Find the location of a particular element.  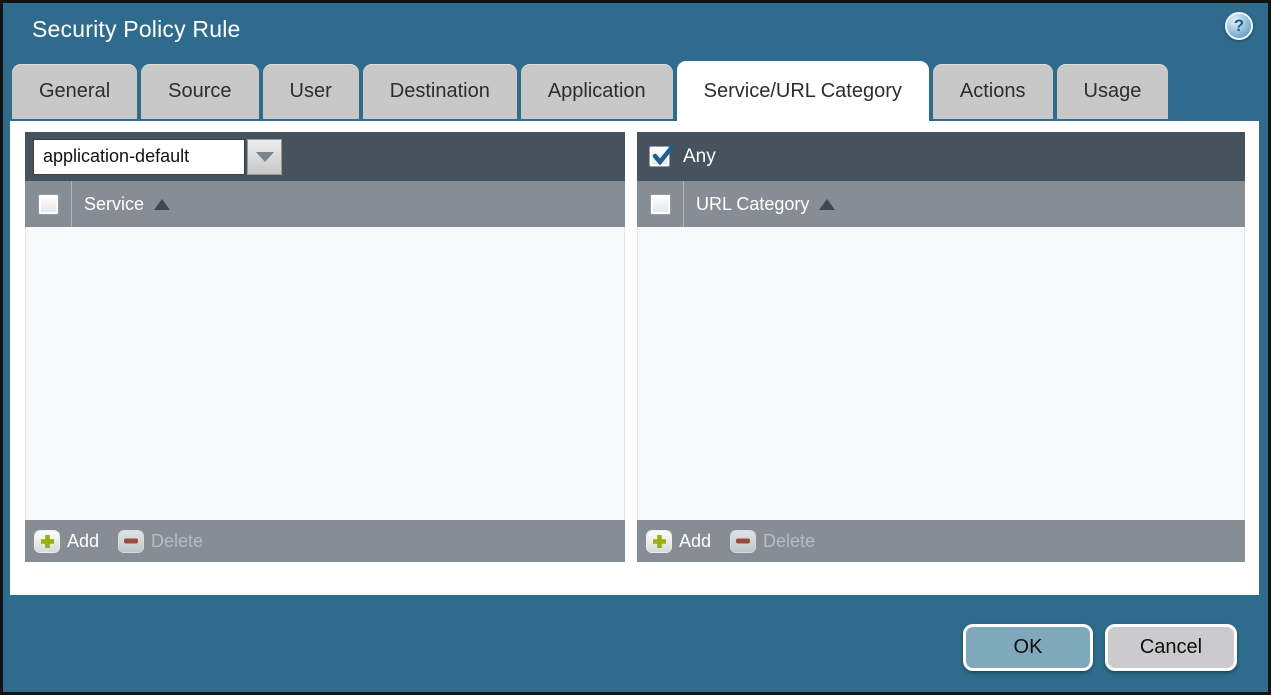

service-mode-dropdown-button is located at coordinates (264, 156).